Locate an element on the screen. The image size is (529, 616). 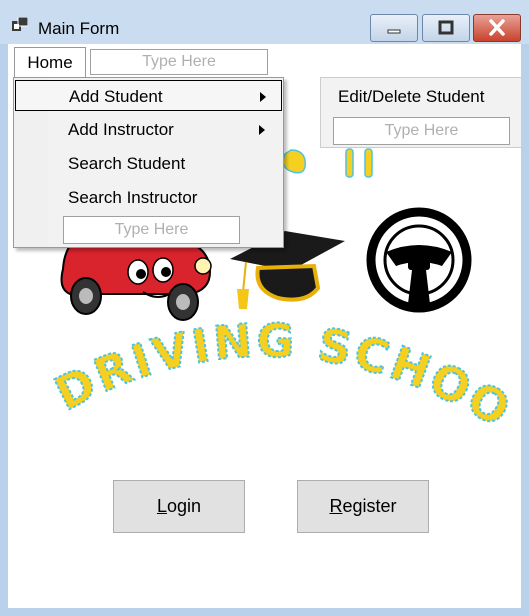
menu-item-label: Add Student is located at coordinates (116, 96).